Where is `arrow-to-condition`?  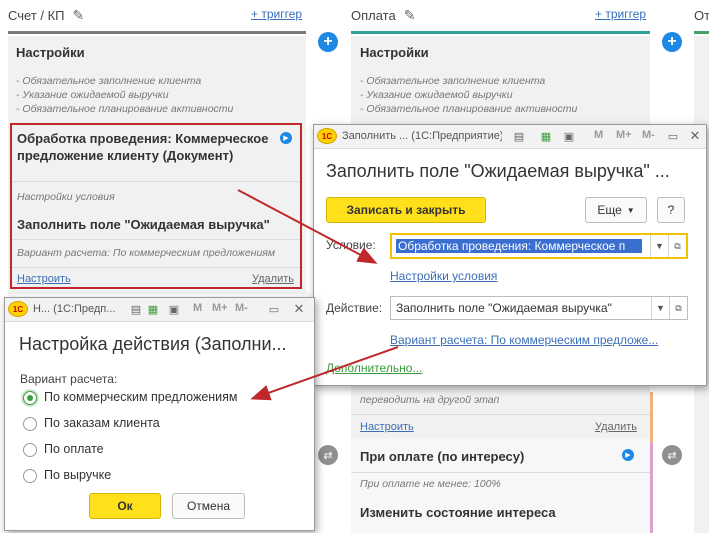 arrow-to-condition is located at coordinates (307, 226).